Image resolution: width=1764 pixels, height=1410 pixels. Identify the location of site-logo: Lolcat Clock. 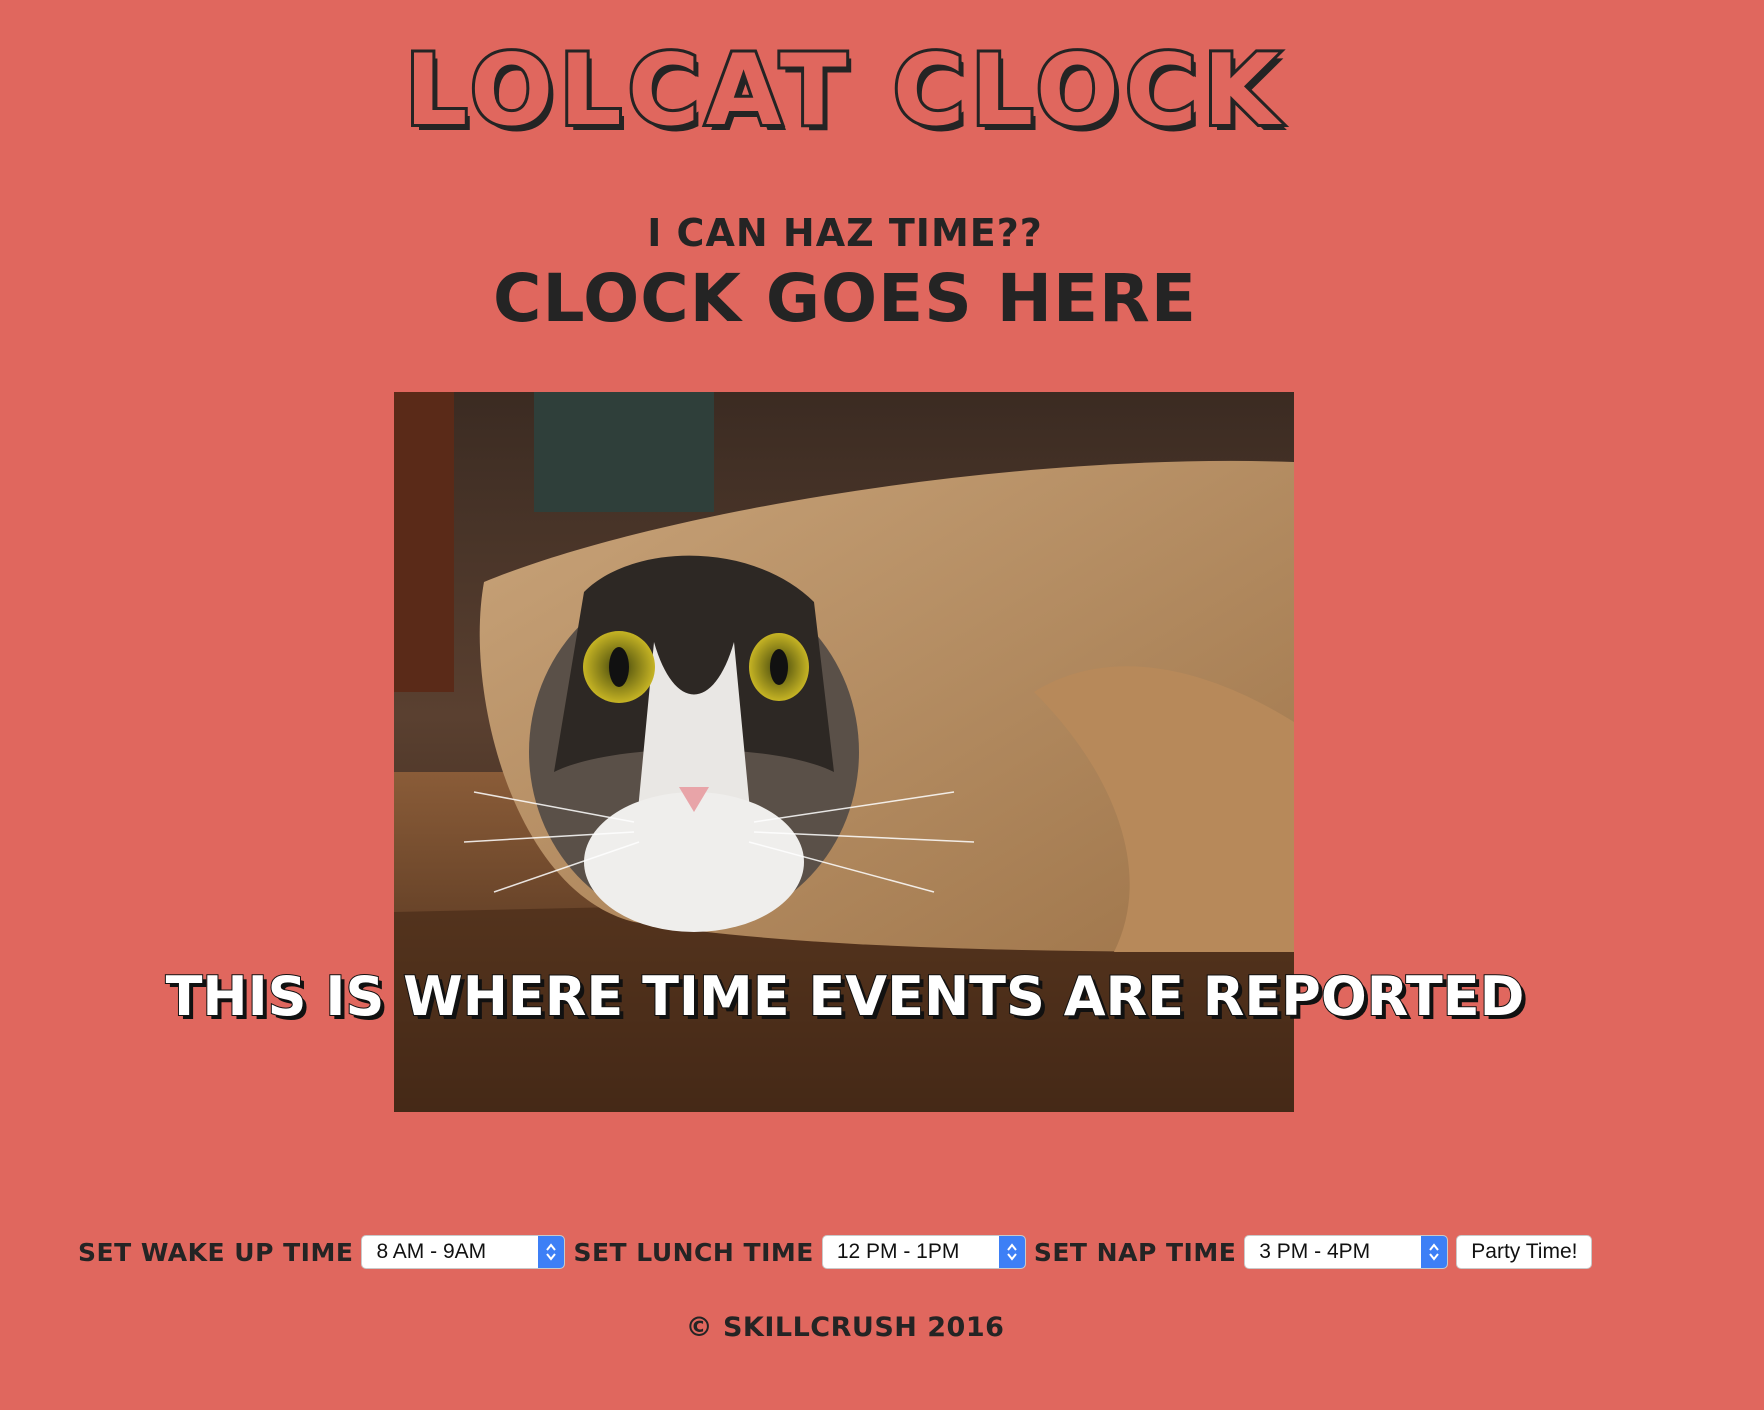
(843, 91).